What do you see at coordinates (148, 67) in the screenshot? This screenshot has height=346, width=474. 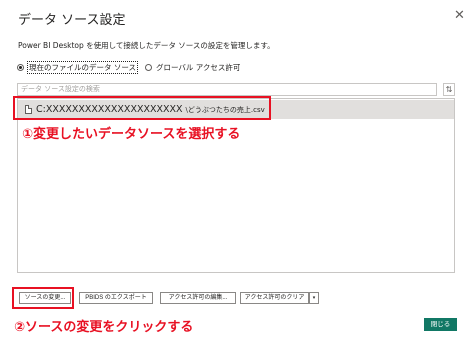 I see `radio-unchecked-icon` at bounding box center [148, 67].